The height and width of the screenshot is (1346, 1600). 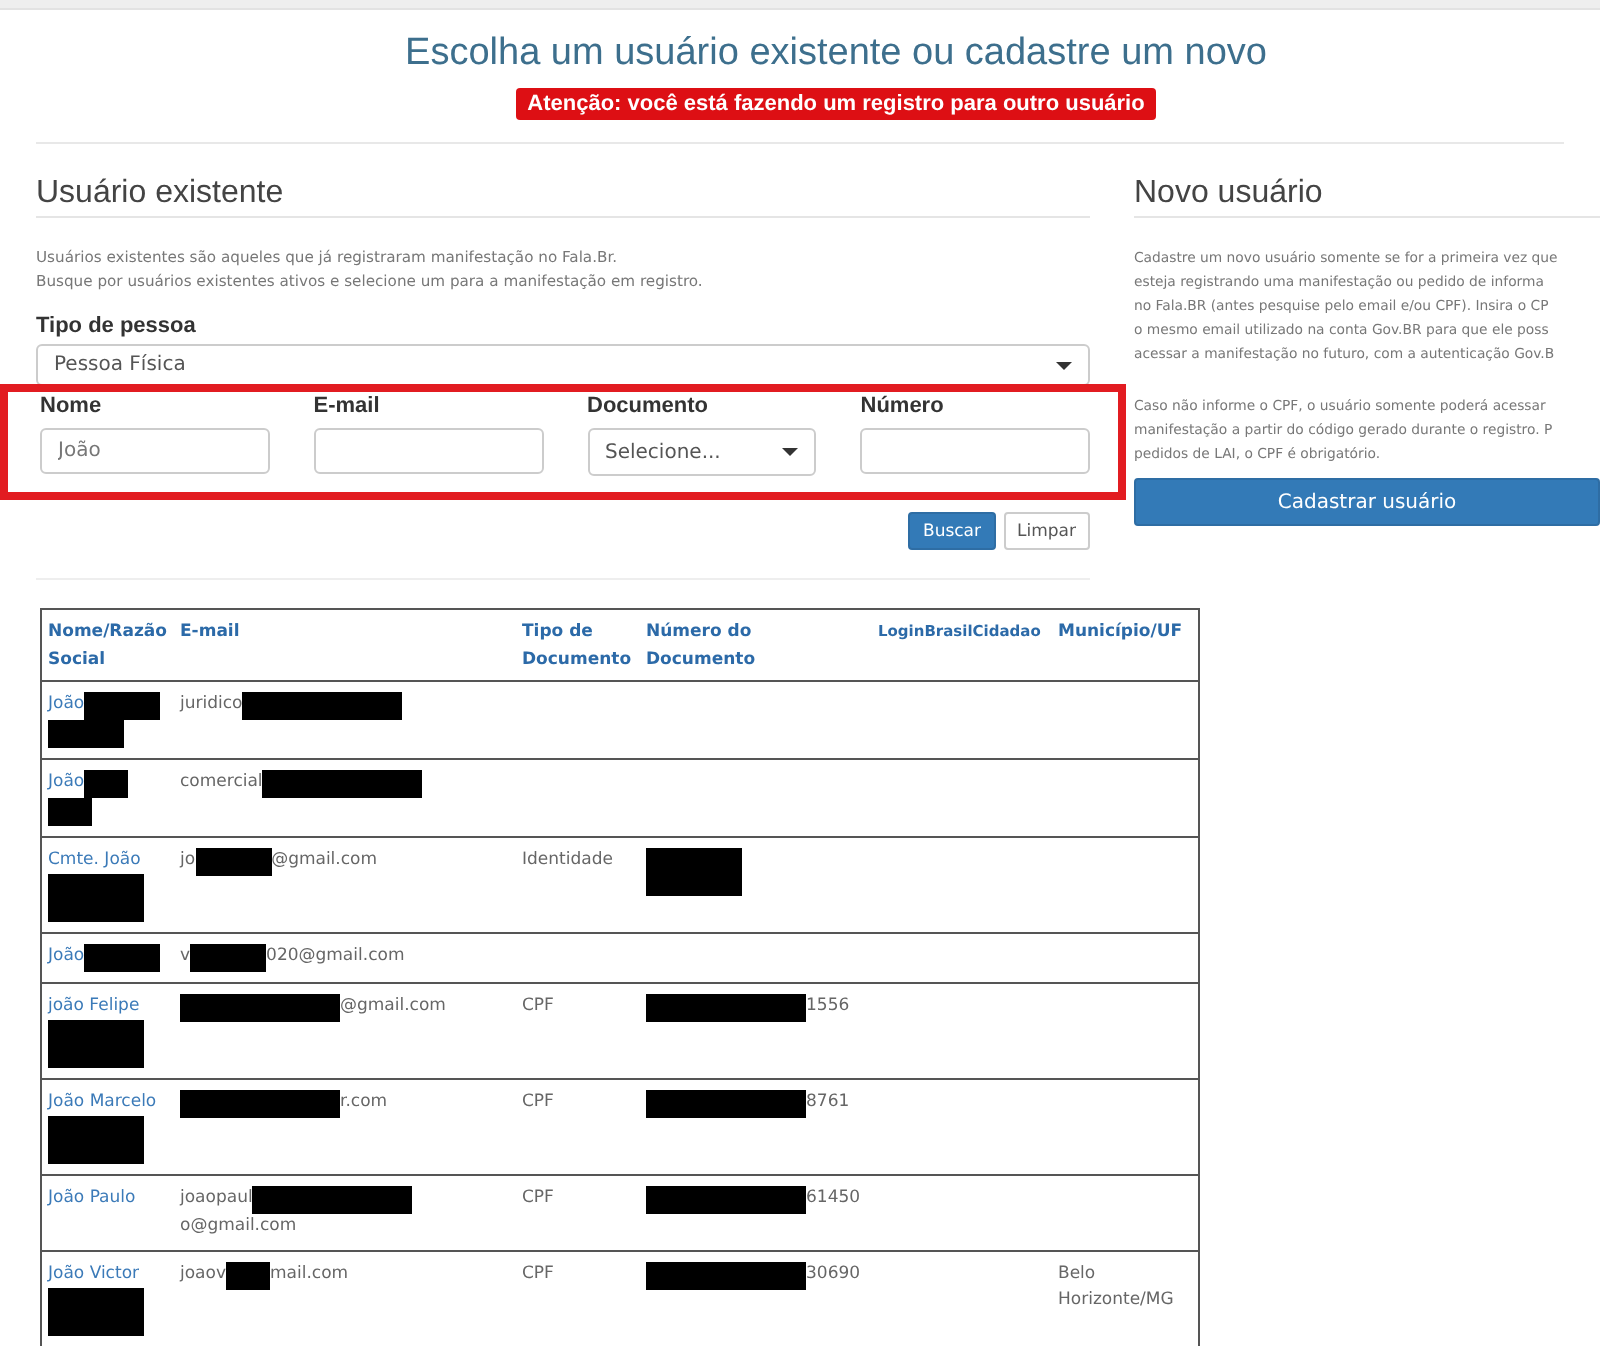 What do you see at coordinates (563, 365) in the screenshot?
I see `person-type-select: Pessoa Física` at bounding box center [563, 365].